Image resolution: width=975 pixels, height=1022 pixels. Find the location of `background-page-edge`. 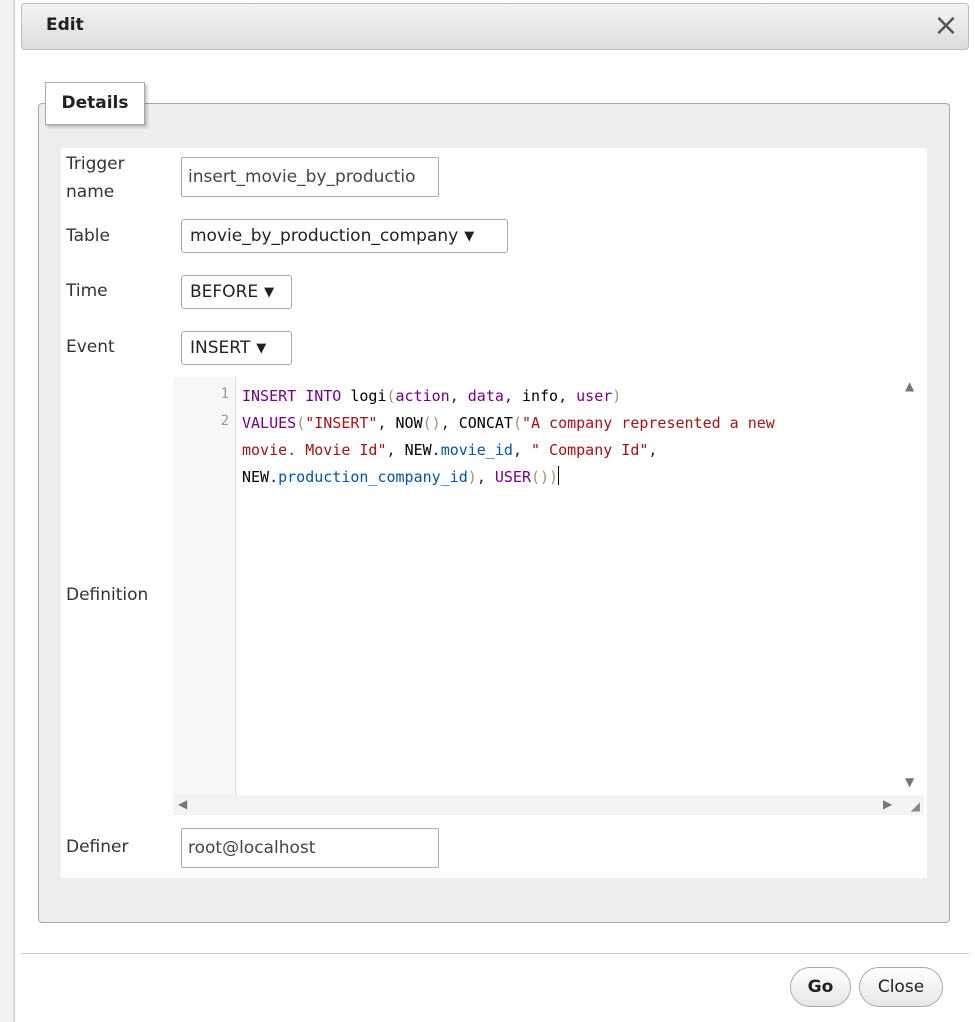

background-page-edge is located at coordinates (7, 511).